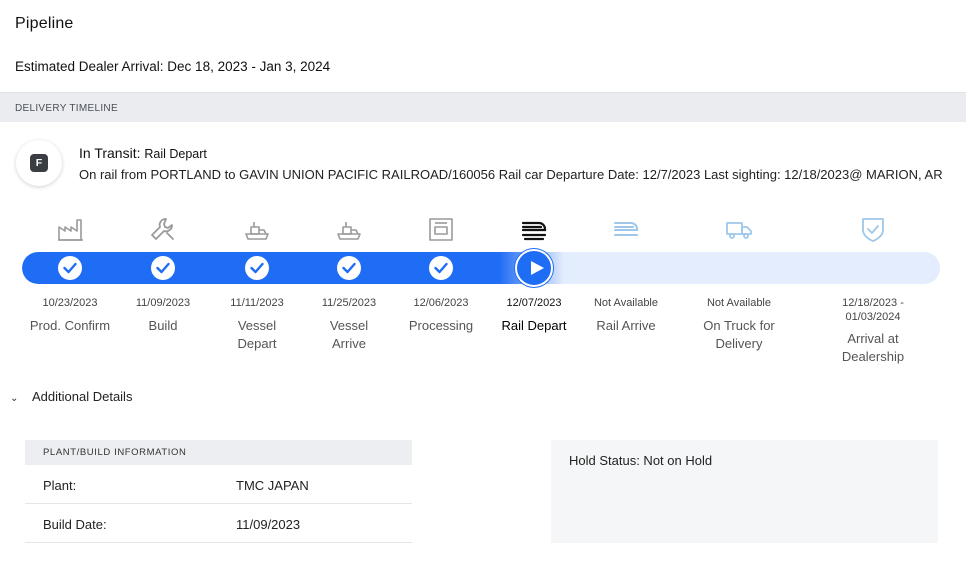  Describe the element at coordinates (44, 23) in the screenshot. I see `page-title: Pipeline` at that location.